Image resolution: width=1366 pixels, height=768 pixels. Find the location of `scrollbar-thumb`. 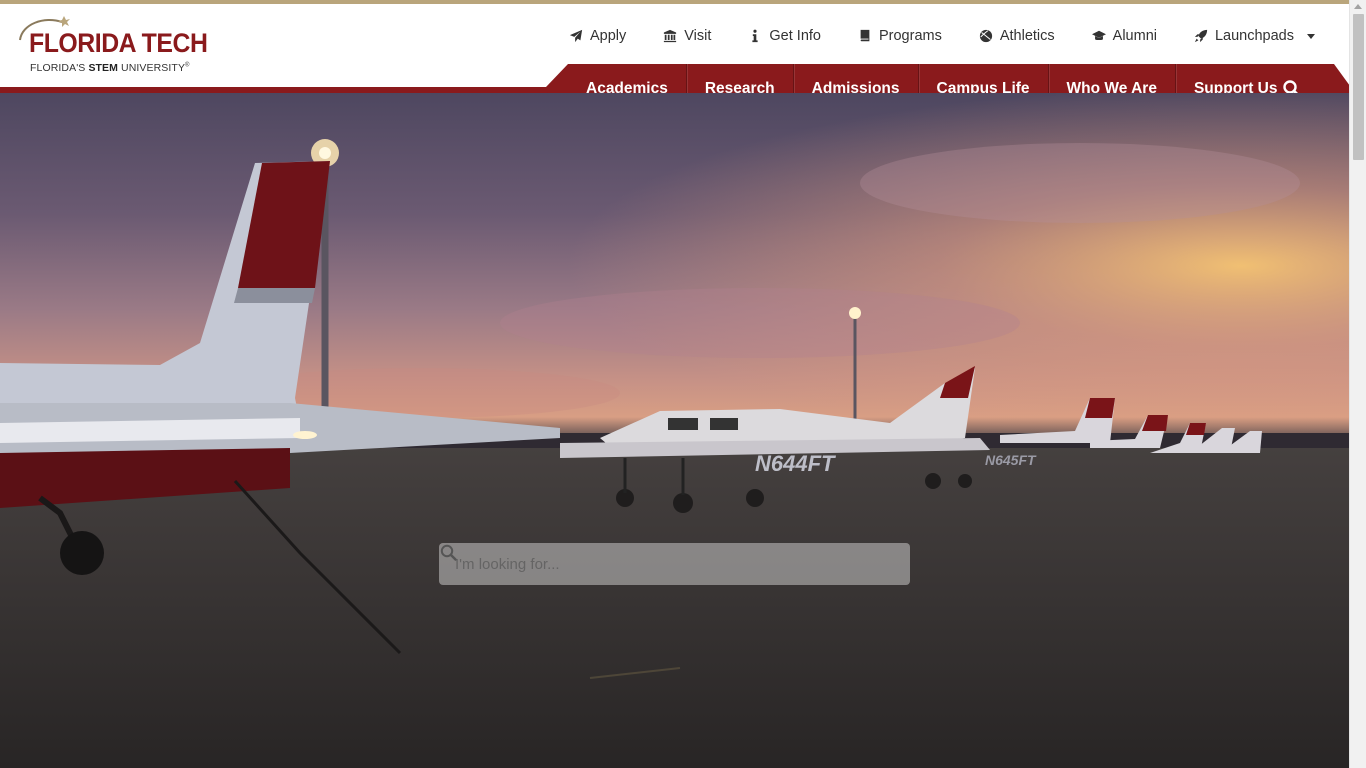

scrollbar-thumb is located at coordinates (1358, 87).